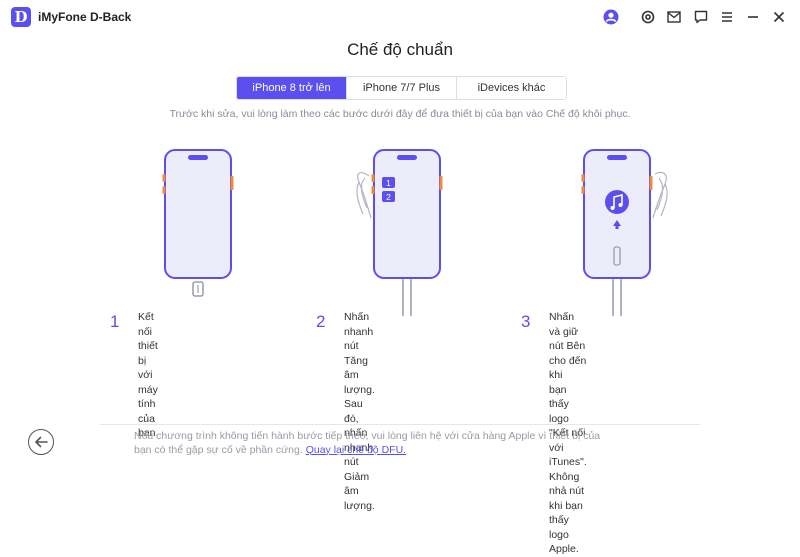 The width and height of the screenshot is (800, 557). I want to click on tab-other-idevices: iDevices khác, so click(511, 88).